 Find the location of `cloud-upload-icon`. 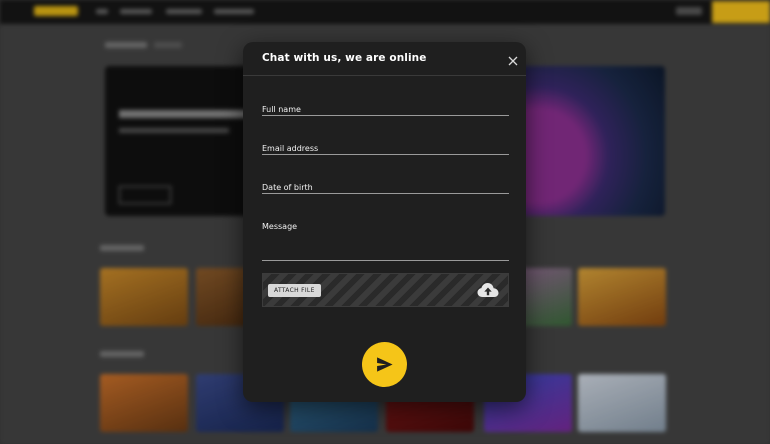

cloud-upload-icon is located at coordinates (488, 290).